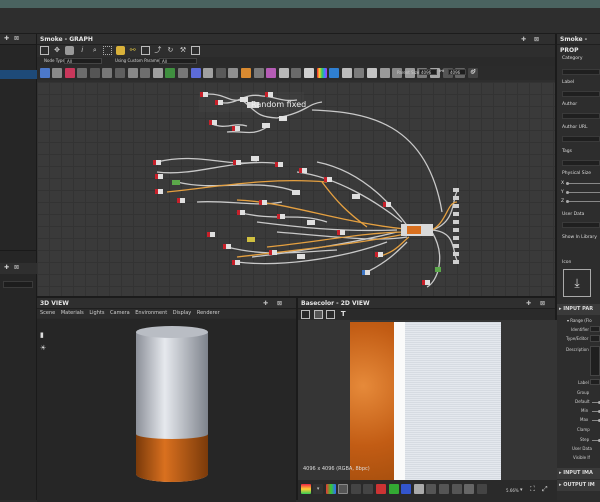  What do you see at coordinates (18, 284) in the screenshot?
I see `library-search-field` at bounding box center [18, 284].